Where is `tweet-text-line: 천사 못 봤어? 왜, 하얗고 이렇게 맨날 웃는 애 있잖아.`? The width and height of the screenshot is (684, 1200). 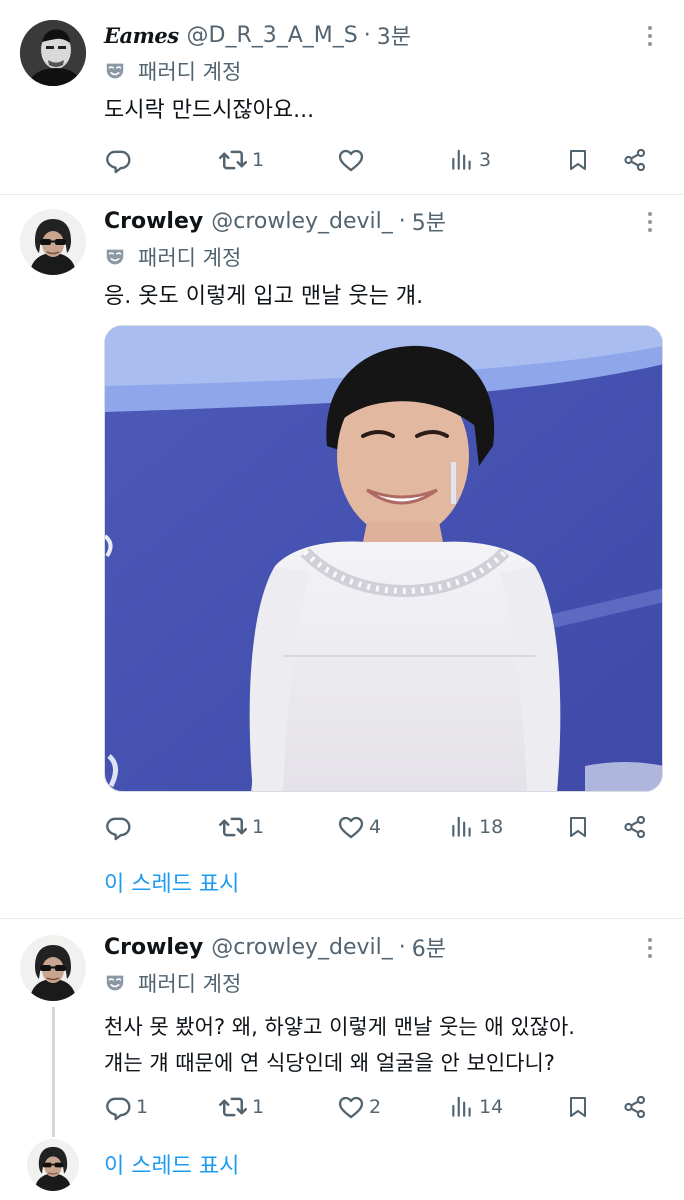
tweet-text-line: 천사 못 봤어? 왜, 하얗고 이렇게 맨날 웃는 애 있잖아. is located at coordinates (339, 1027).